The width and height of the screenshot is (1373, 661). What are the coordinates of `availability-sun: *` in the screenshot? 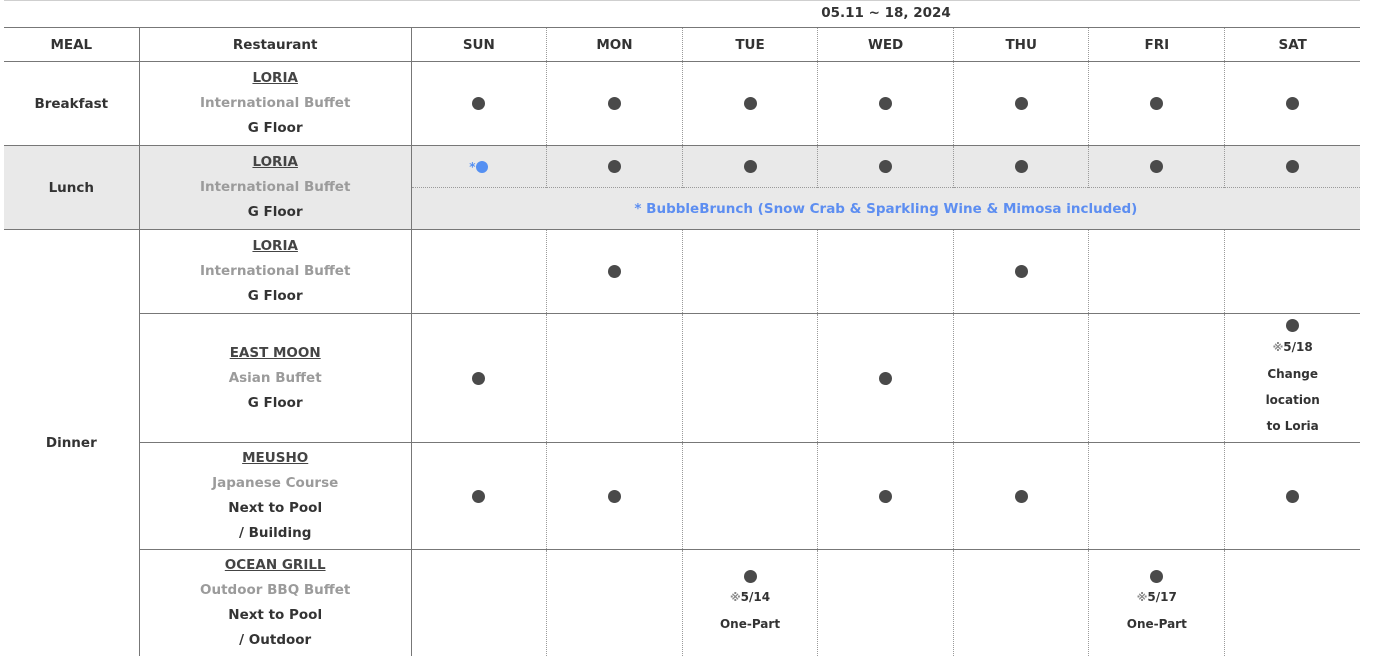 It's located at (479, 166).